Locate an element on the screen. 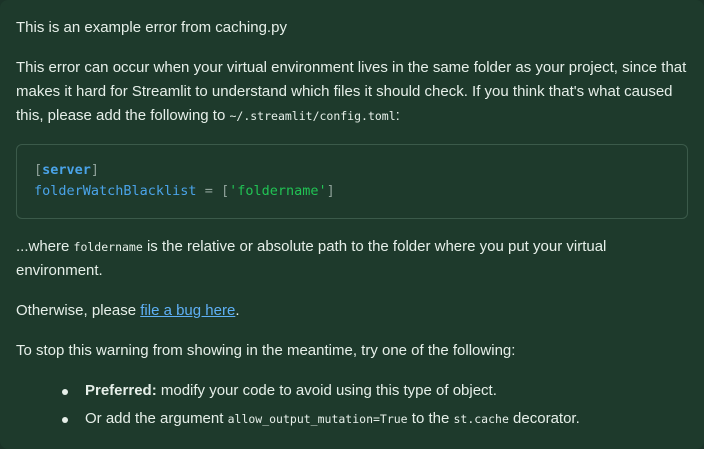  code-equals: = is located at coordinates (208, 191).